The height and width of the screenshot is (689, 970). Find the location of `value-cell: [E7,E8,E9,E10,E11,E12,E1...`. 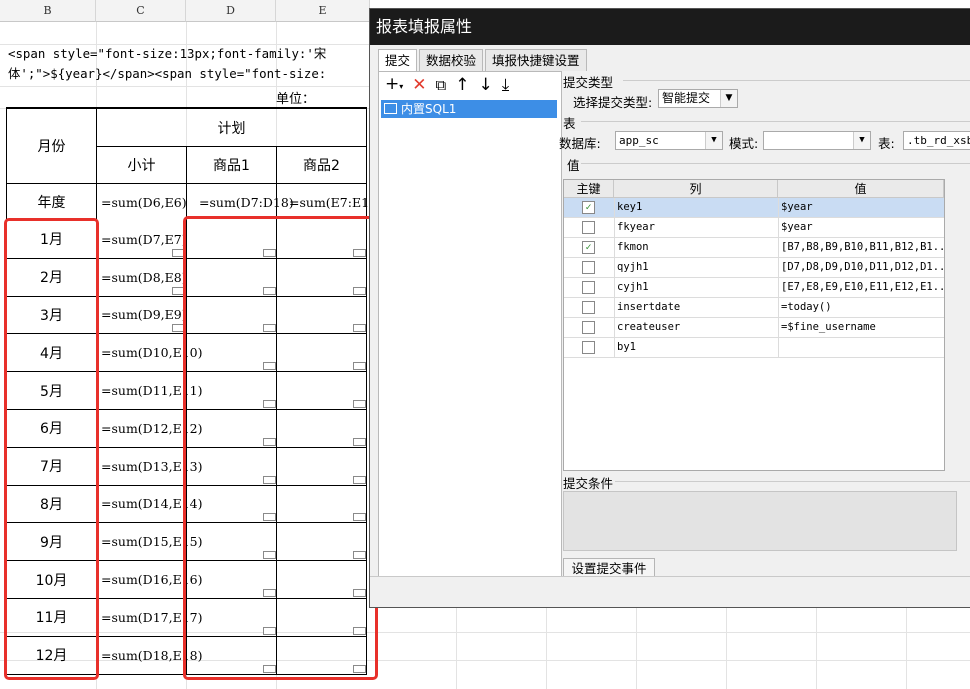

value-cell: [E7,E8,E9,E10,E11,E12,E1... is located at coordinates (861, 288).